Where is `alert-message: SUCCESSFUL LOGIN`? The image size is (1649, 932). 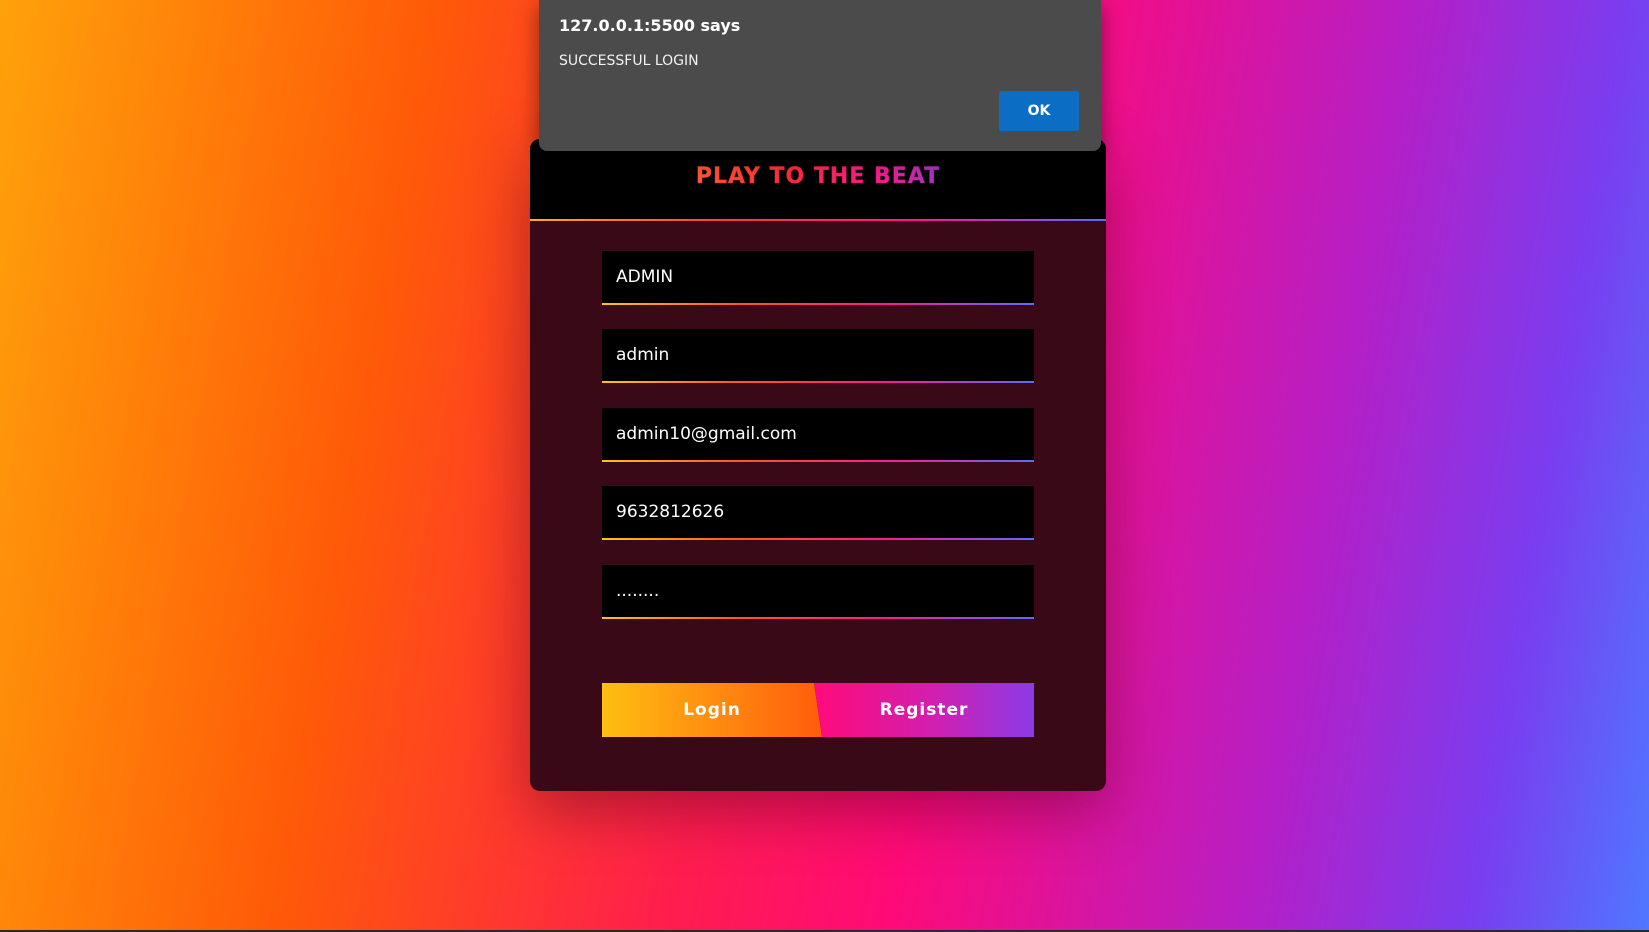 alert-message: SUCCESSFUL LOGIN is located at coordinates (629, 61).